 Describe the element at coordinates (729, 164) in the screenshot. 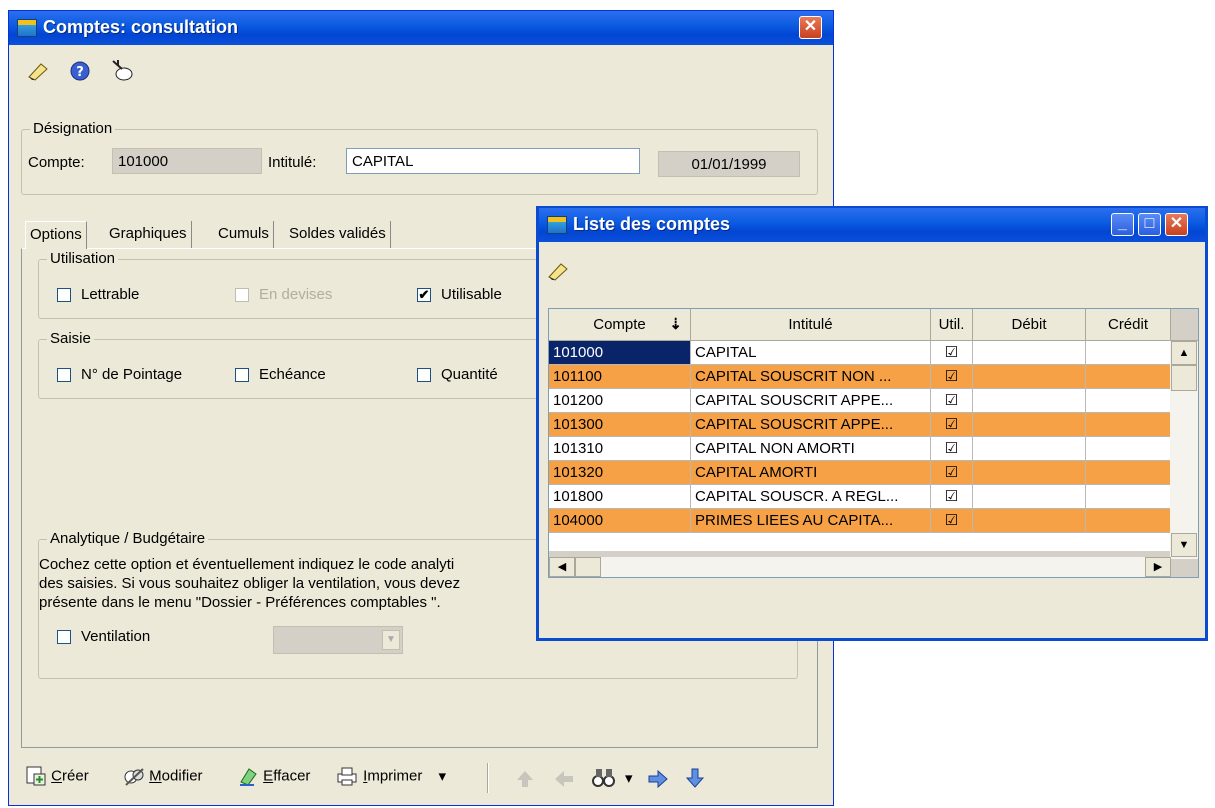

I see `date-field: 01/01/1999` at that location.